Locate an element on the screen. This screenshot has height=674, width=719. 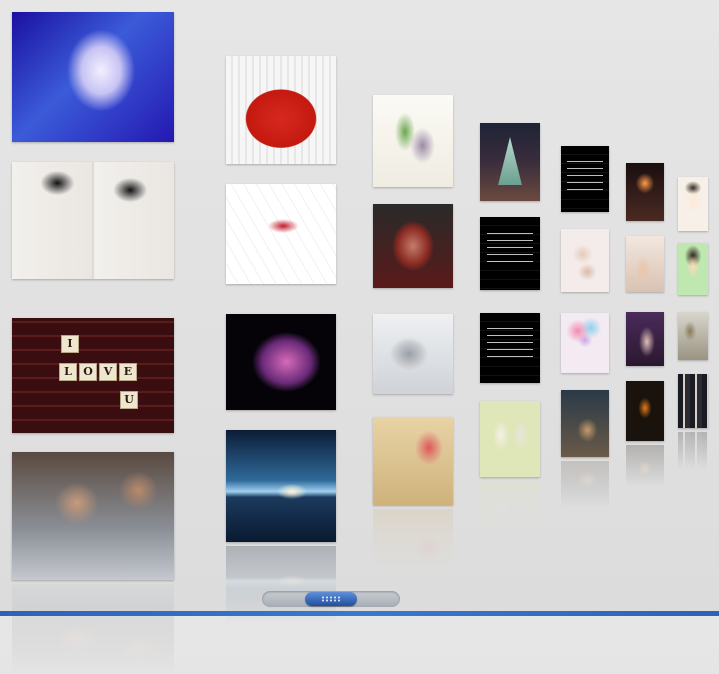
gallery-scrollbar is located at coordinates (331, 599).